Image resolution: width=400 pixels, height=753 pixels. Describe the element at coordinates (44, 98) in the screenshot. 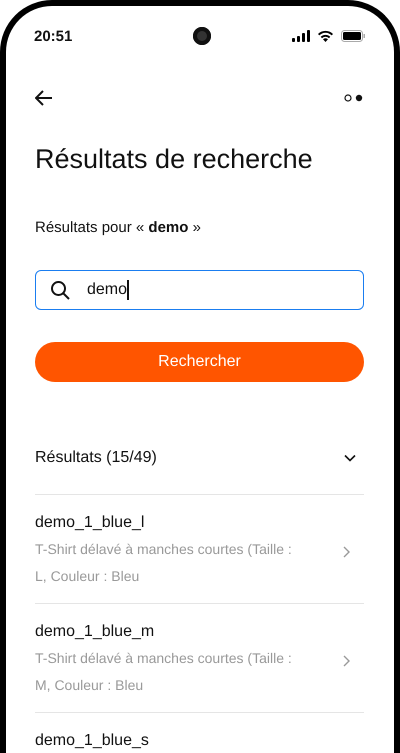

I see `back-arrow-icon` at that location.